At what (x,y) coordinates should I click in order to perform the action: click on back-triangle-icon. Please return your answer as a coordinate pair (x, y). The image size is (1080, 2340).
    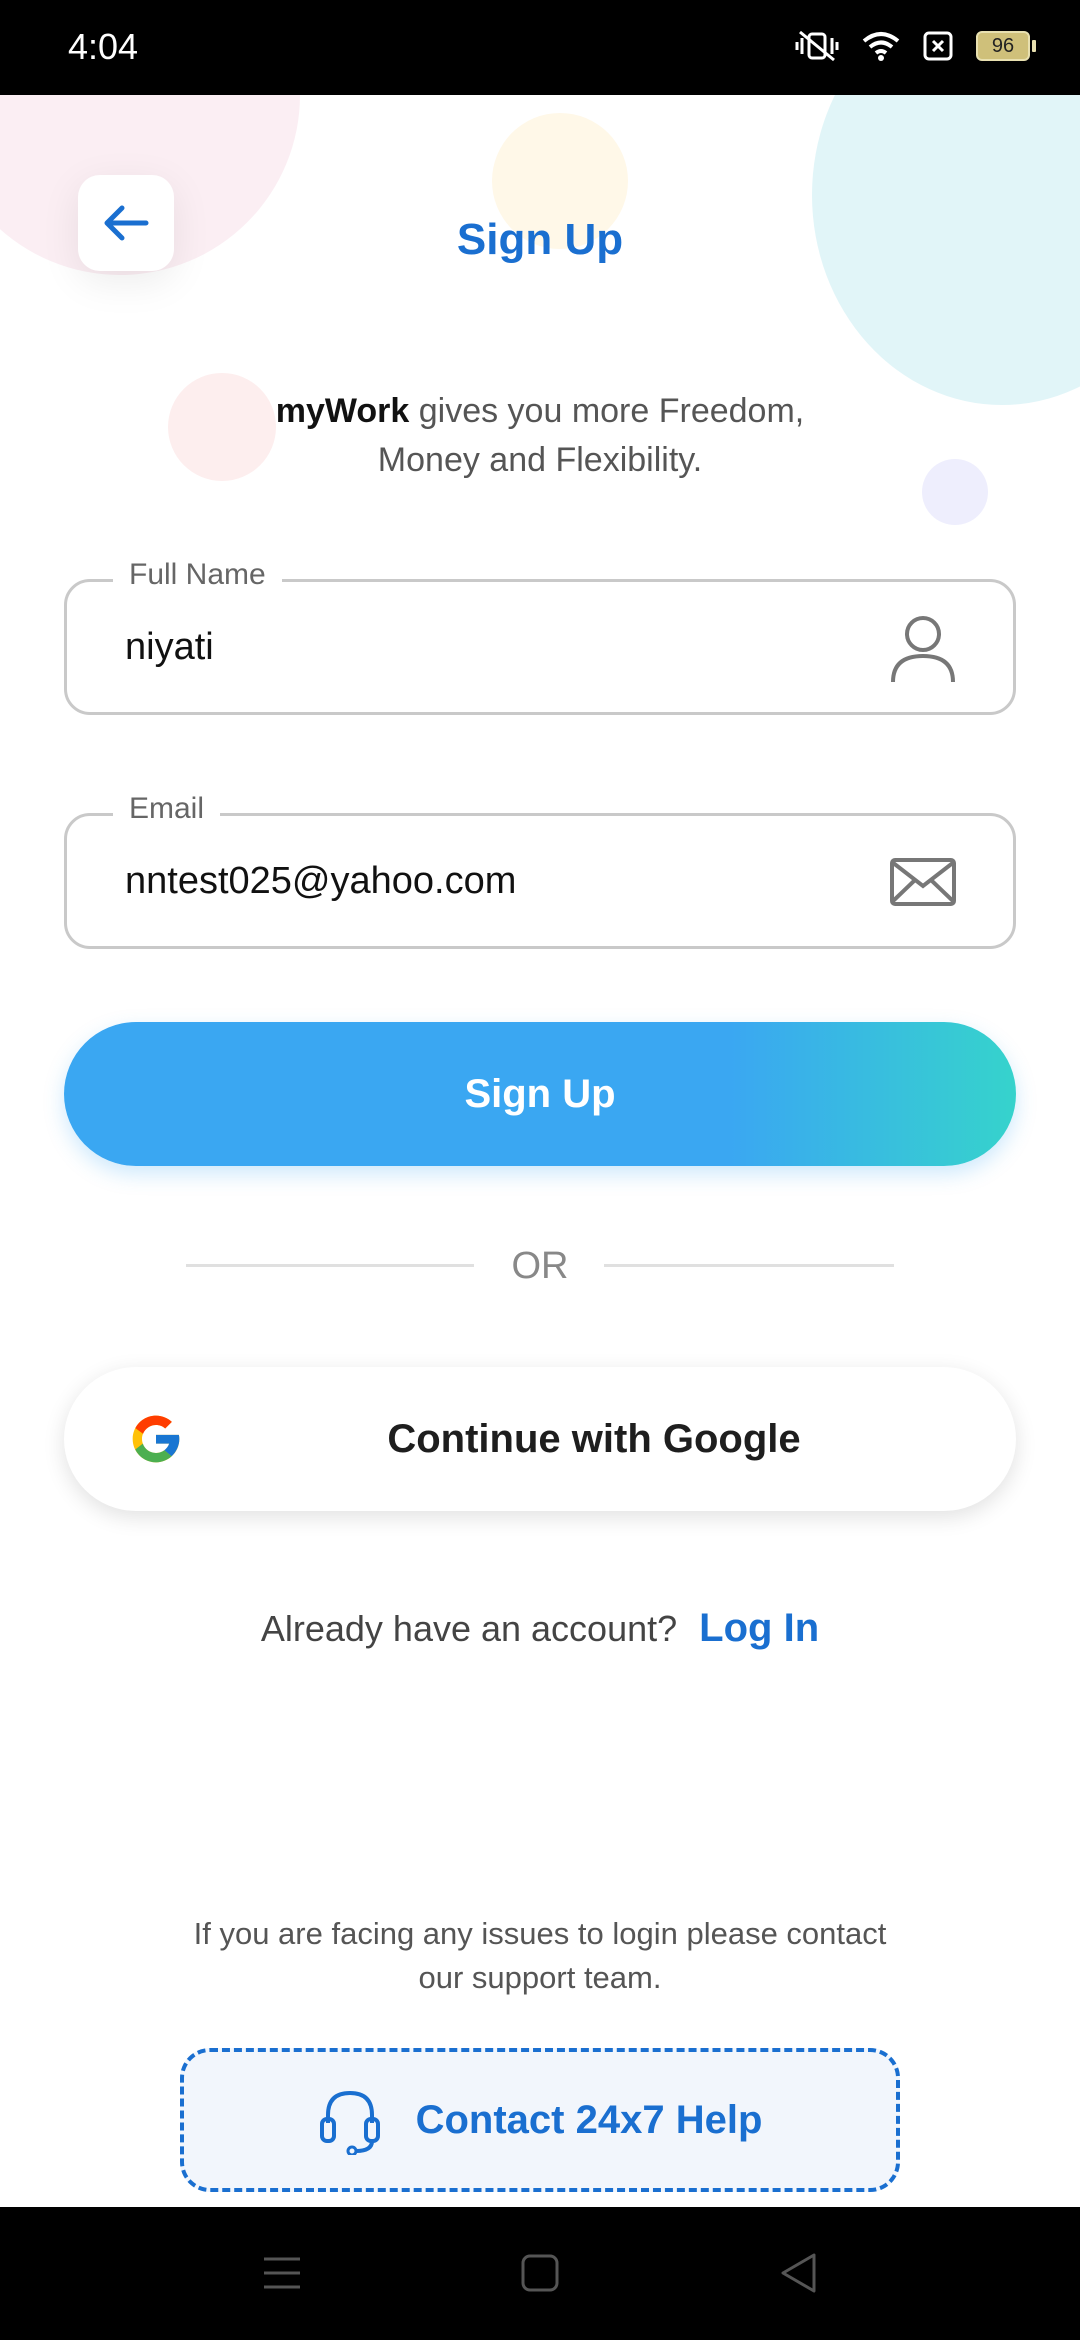
    Looking at the image, I should click on (798, 2273).